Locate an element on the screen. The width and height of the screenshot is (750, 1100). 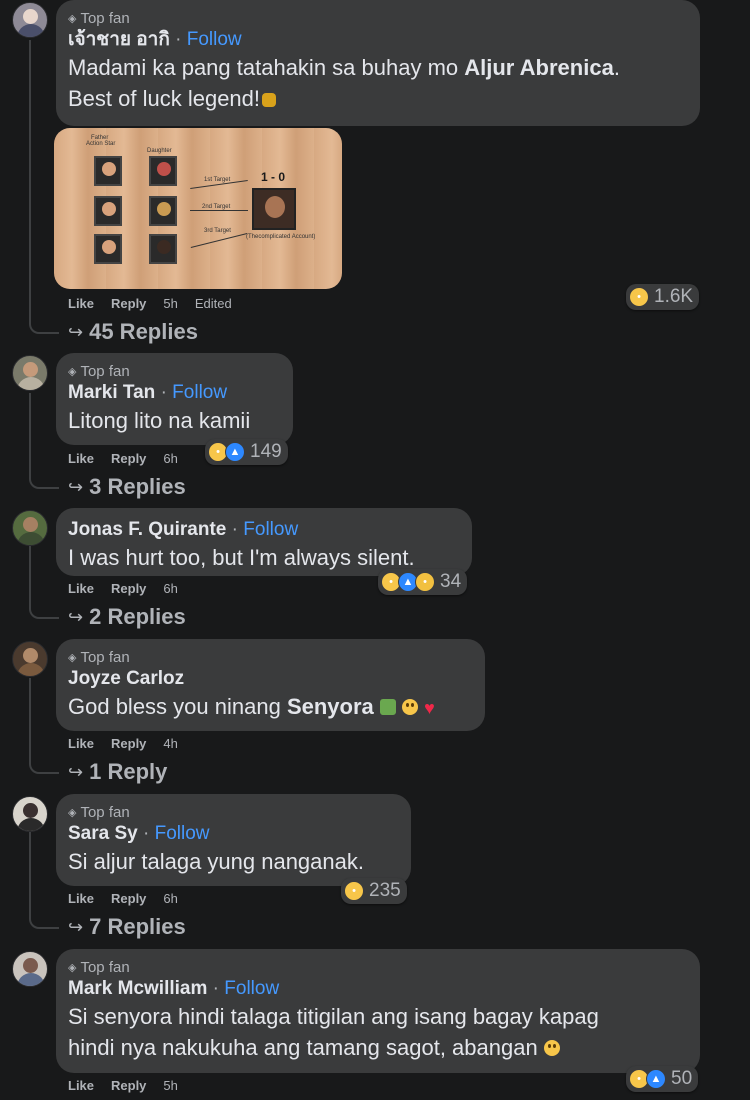
flexed-arm-icon is located at coordinates (269, 100).